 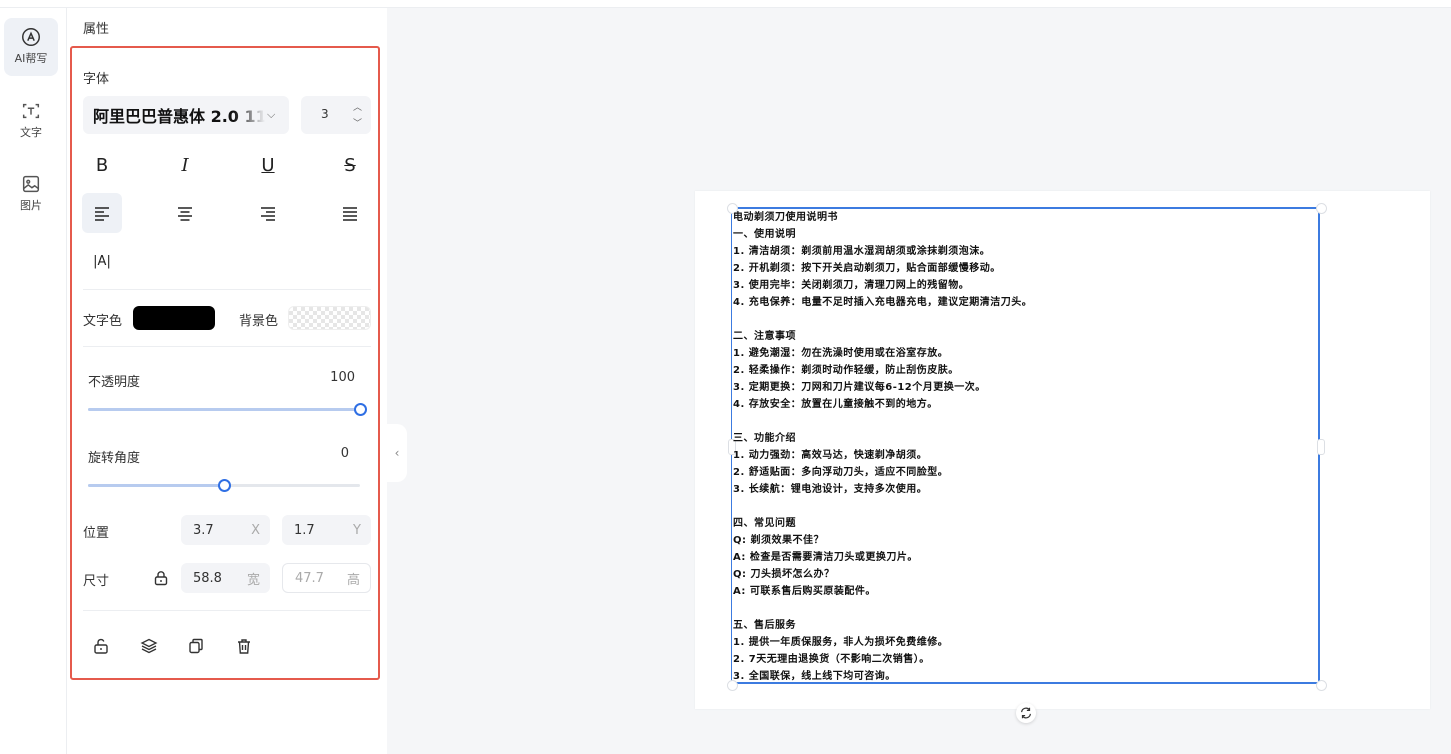 I want to click on align-right-button, so click(x=268, y=213).